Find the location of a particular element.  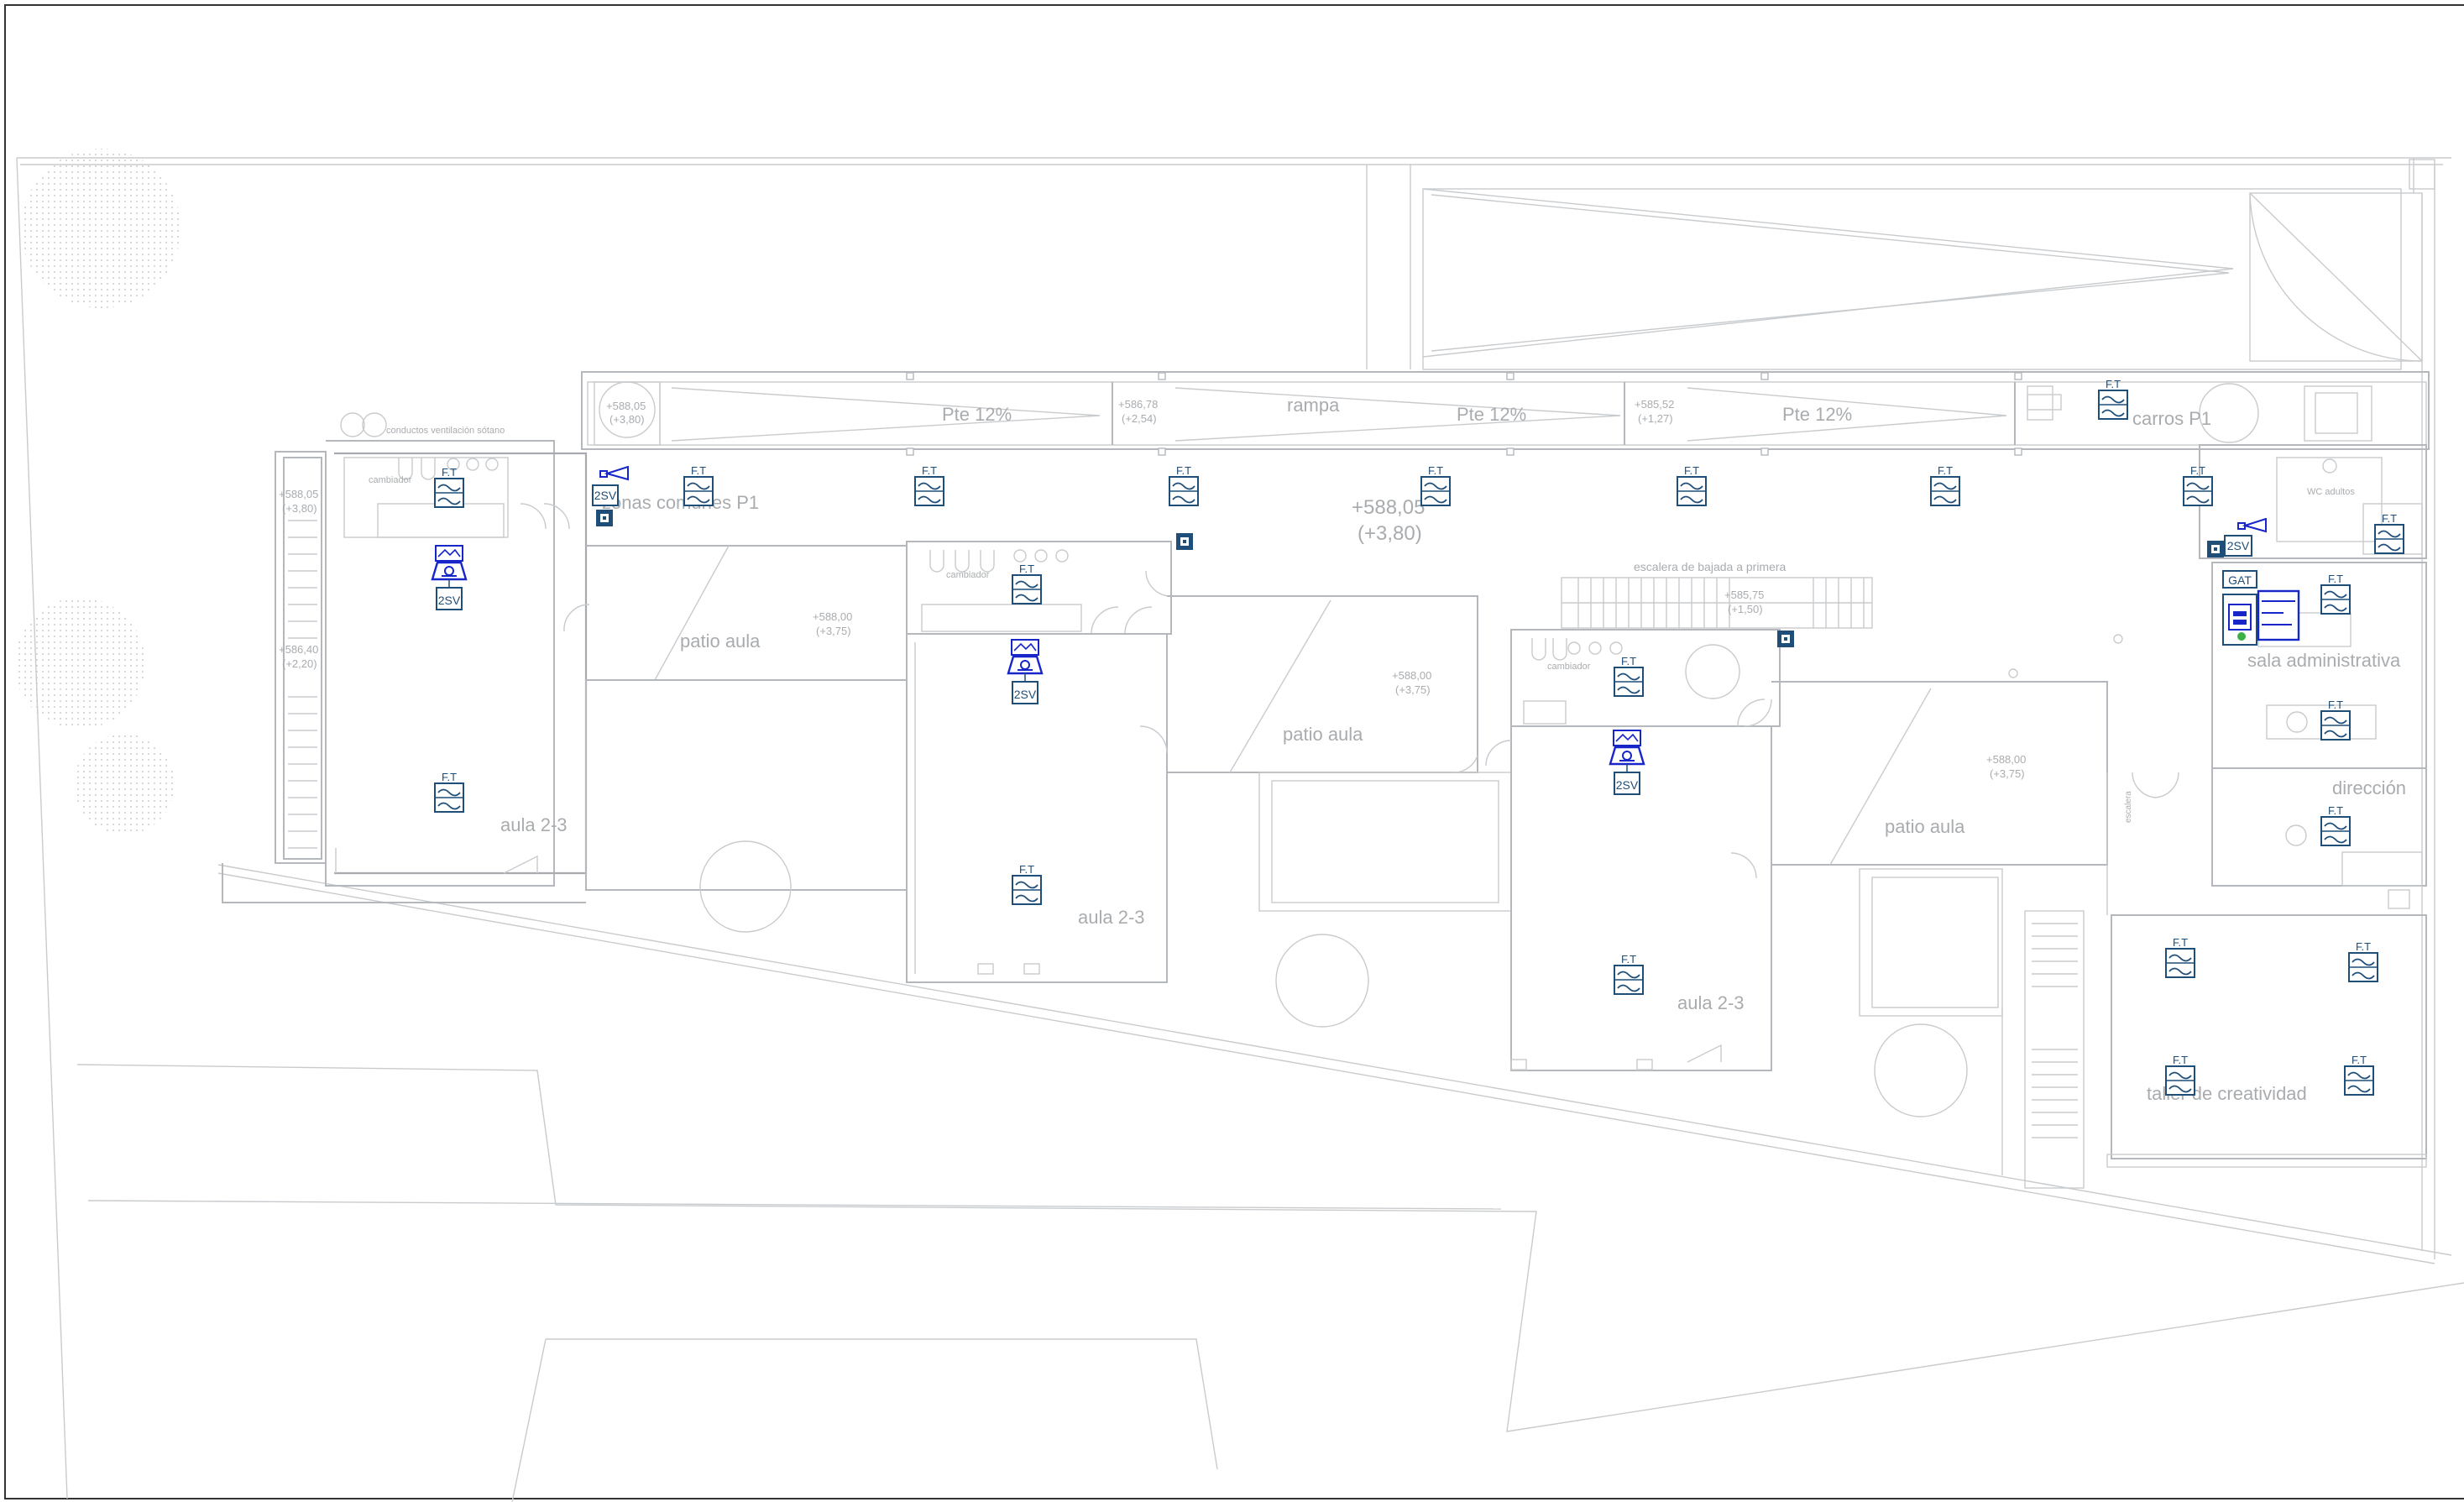

level-main-relative: (+3,80) is located at coordinates (1390, 533).